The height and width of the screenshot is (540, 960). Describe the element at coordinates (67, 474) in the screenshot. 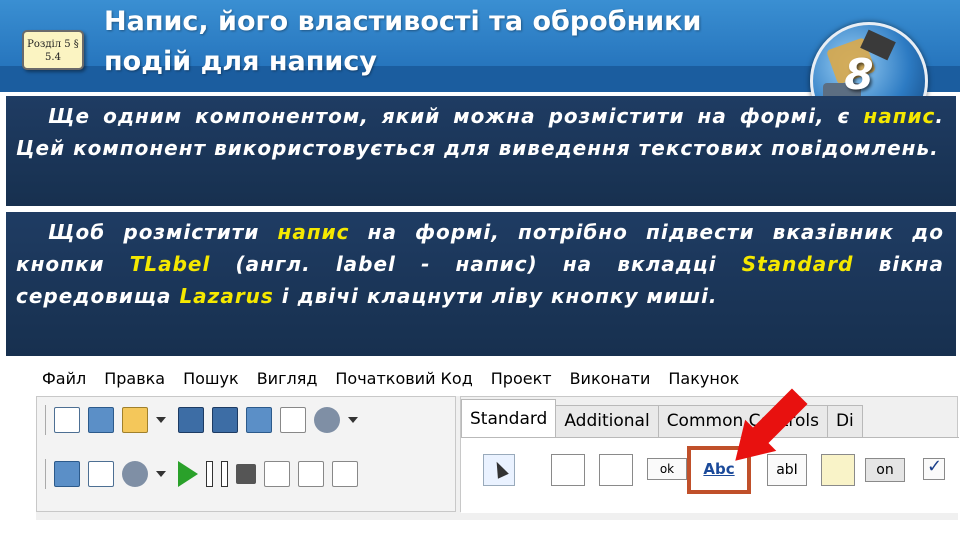

I see `view-forms-icon` at that location.